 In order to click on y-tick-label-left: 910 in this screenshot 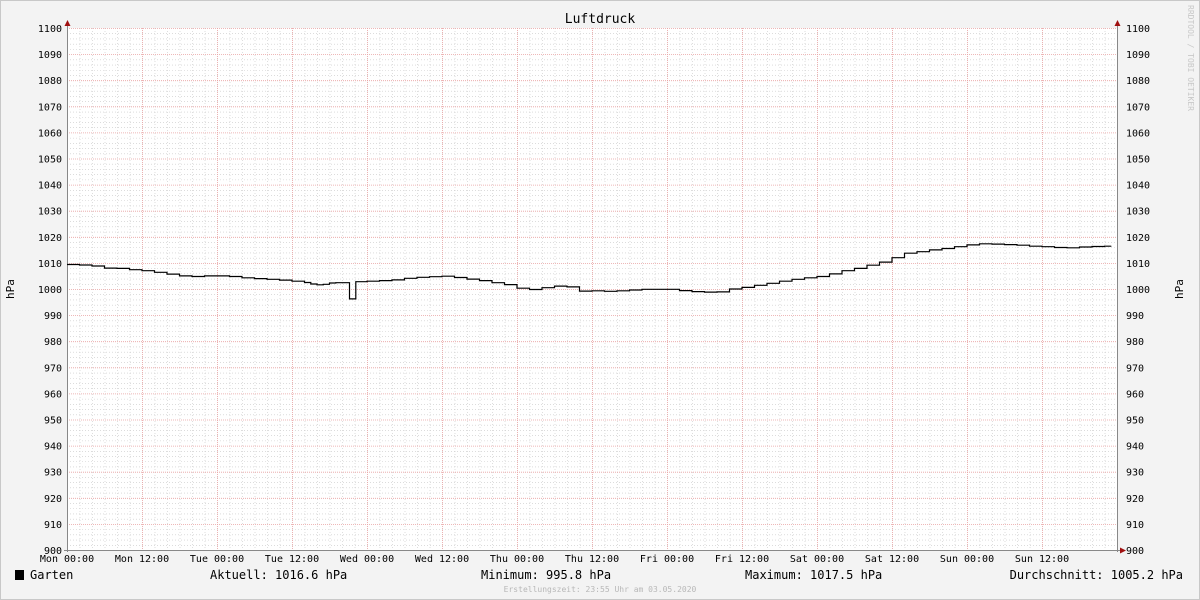, I will do `click(53, 525)`.